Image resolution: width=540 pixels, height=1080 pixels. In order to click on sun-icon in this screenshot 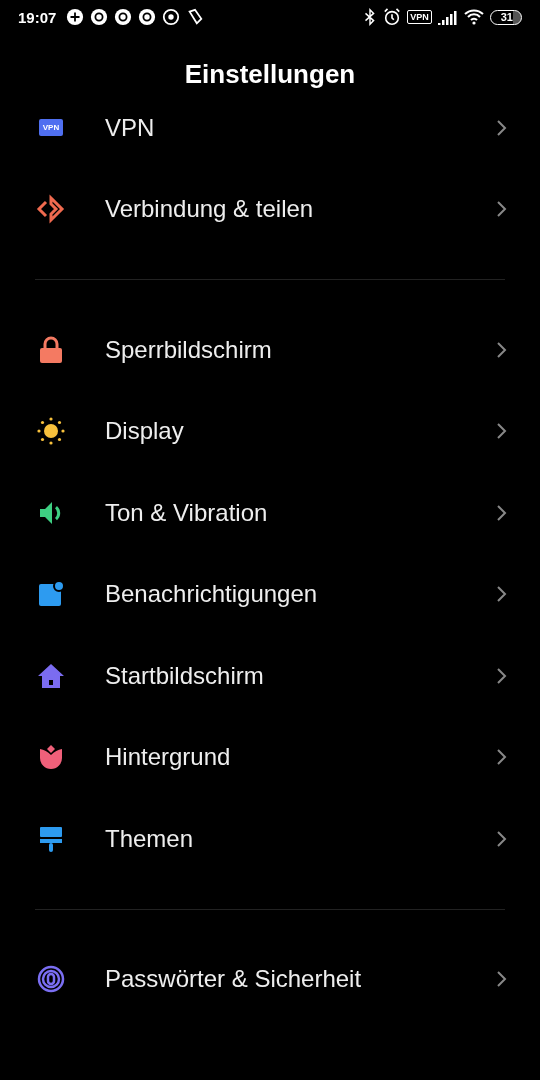, I will do `click(51, 431)`.